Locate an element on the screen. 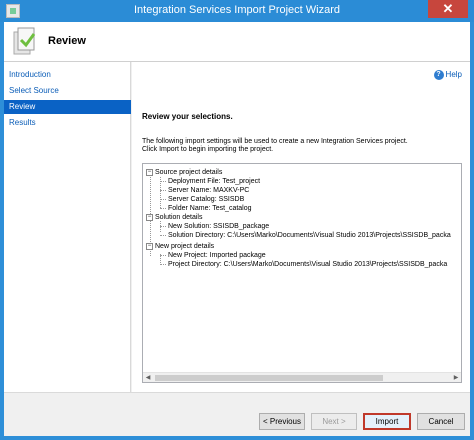 The width and height of the screenshot is (474, 440). scroll-left-icon: ◀ is located at coordinates (148, 377).